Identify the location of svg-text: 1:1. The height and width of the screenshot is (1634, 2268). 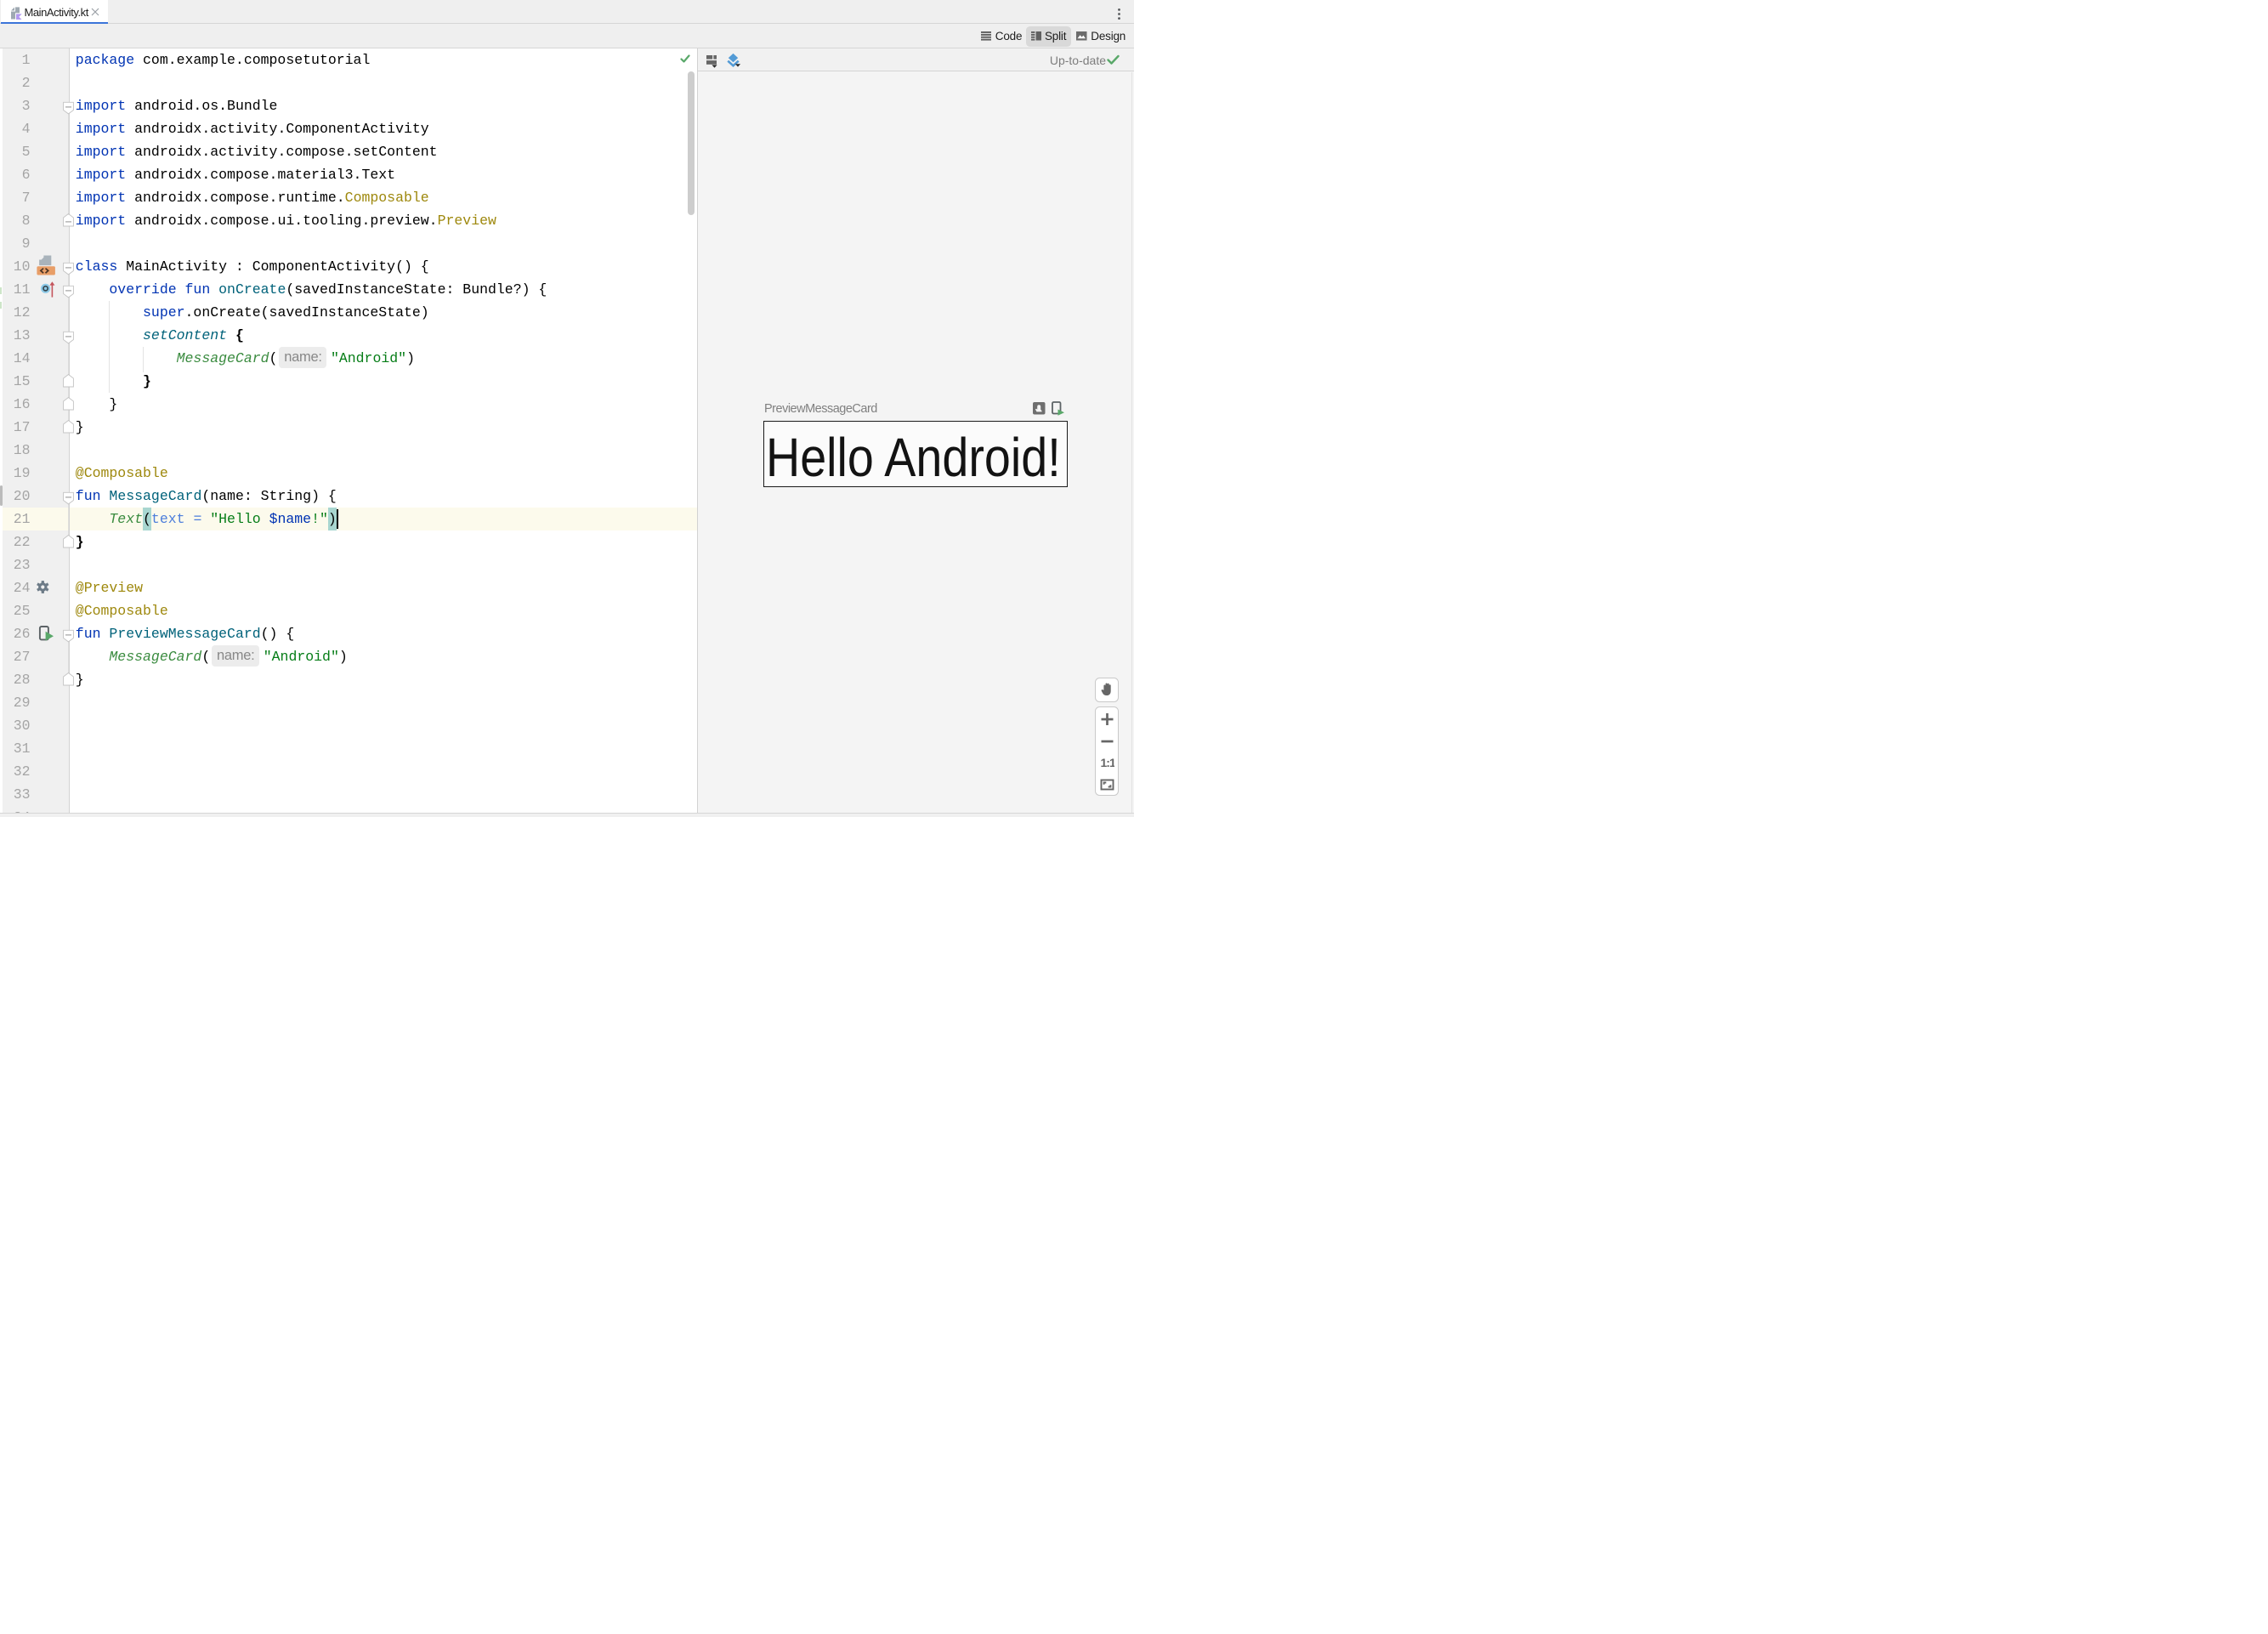
(1108, 762).